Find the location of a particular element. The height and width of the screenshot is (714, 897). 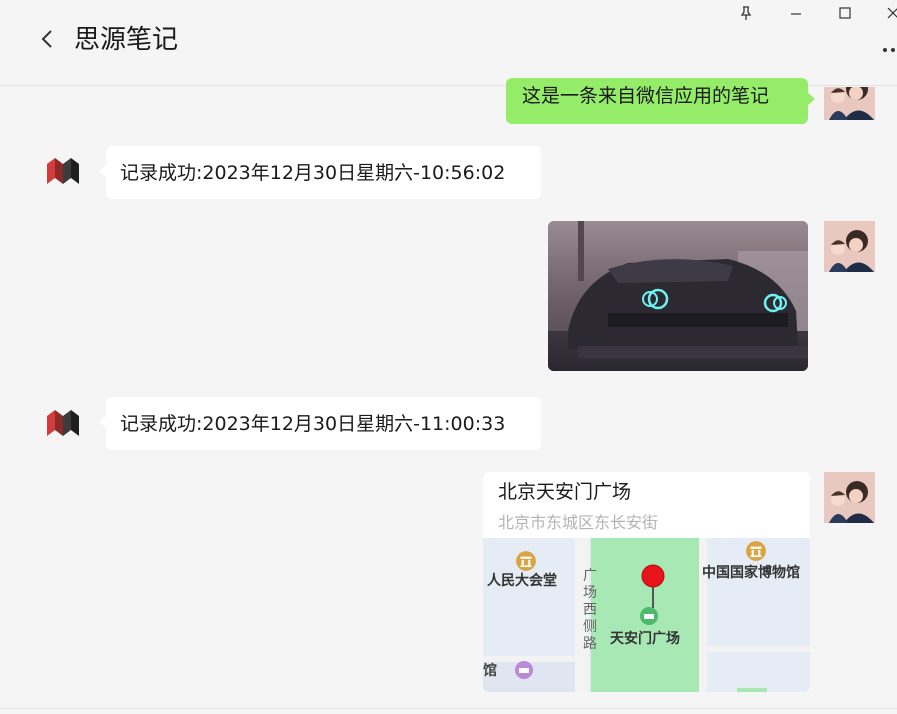

pin-button is located at coordinates (746, 13).